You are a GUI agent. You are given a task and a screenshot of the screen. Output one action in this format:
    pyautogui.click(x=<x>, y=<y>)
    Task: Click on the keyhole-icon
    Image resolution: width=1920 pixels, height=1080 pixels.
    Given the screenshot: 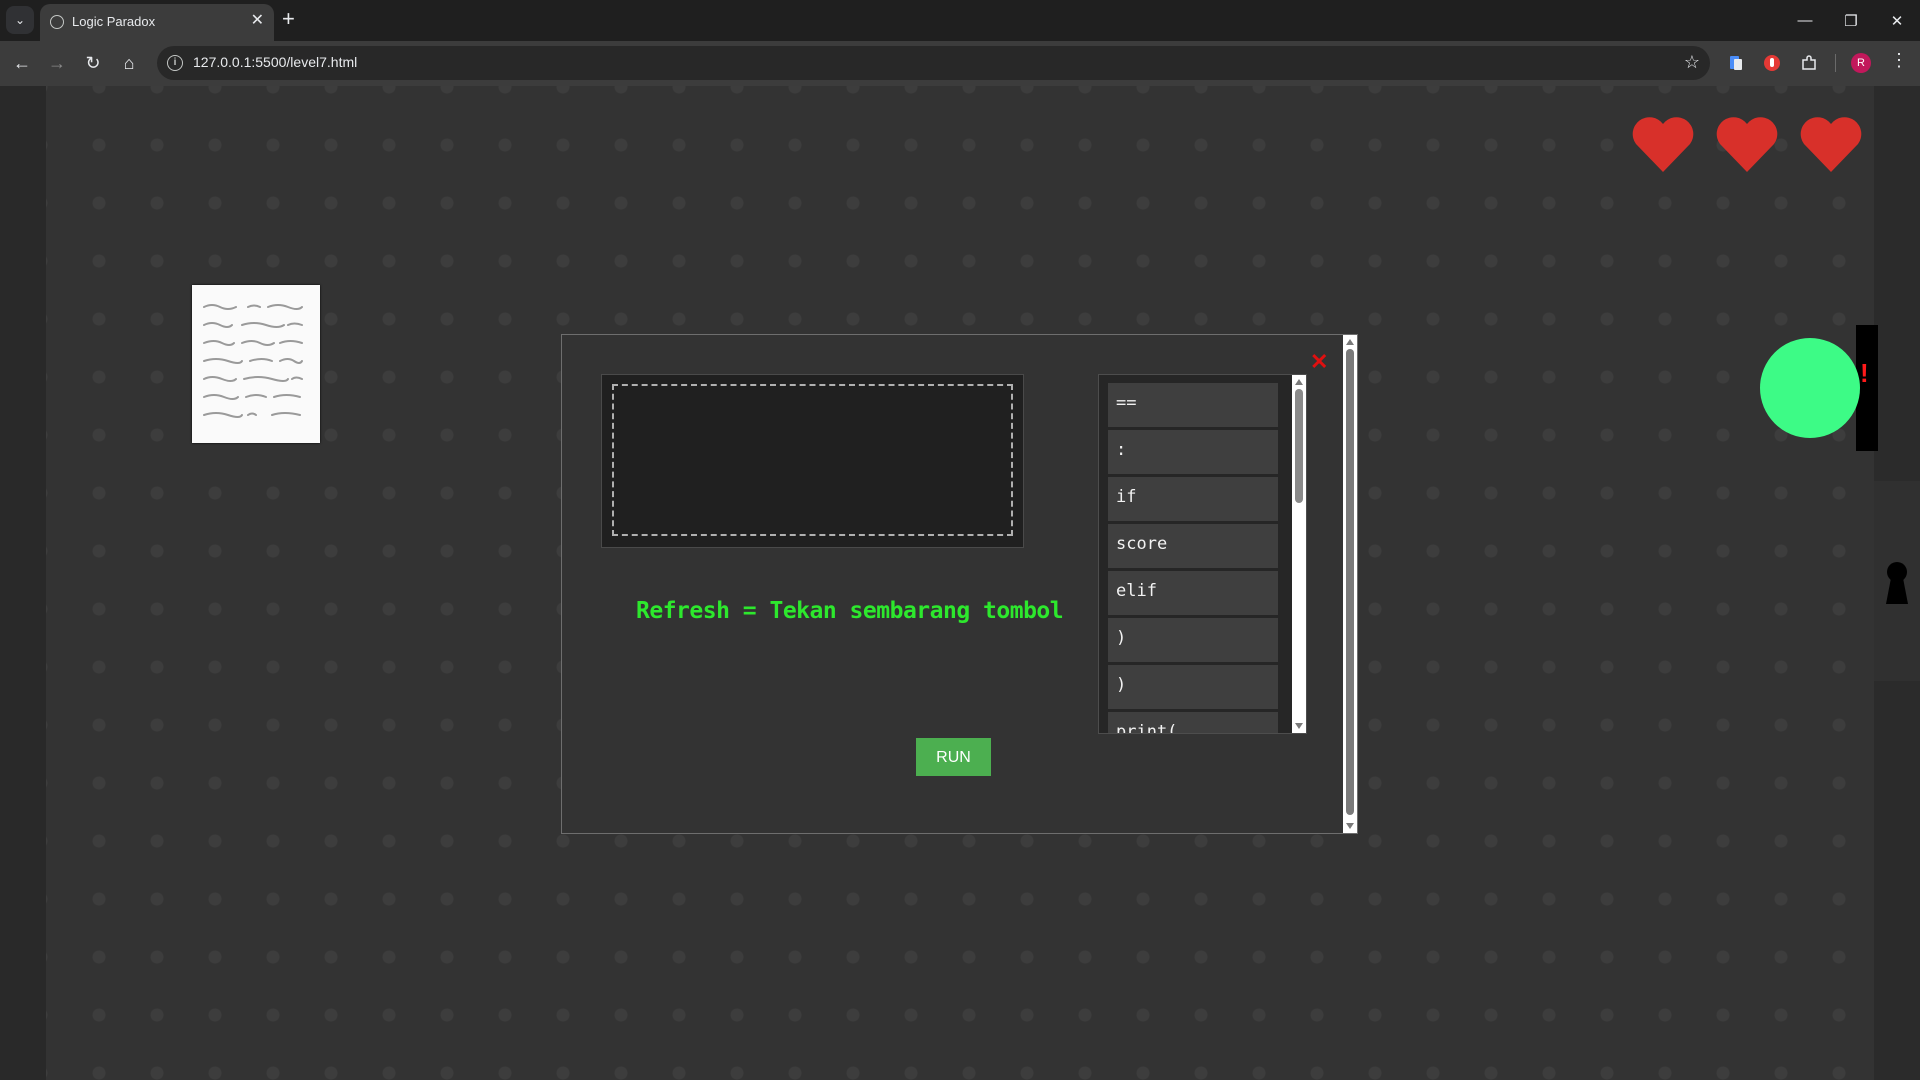 What is the action you would take?
    pyautogui.click(x=1897, y=583)
    